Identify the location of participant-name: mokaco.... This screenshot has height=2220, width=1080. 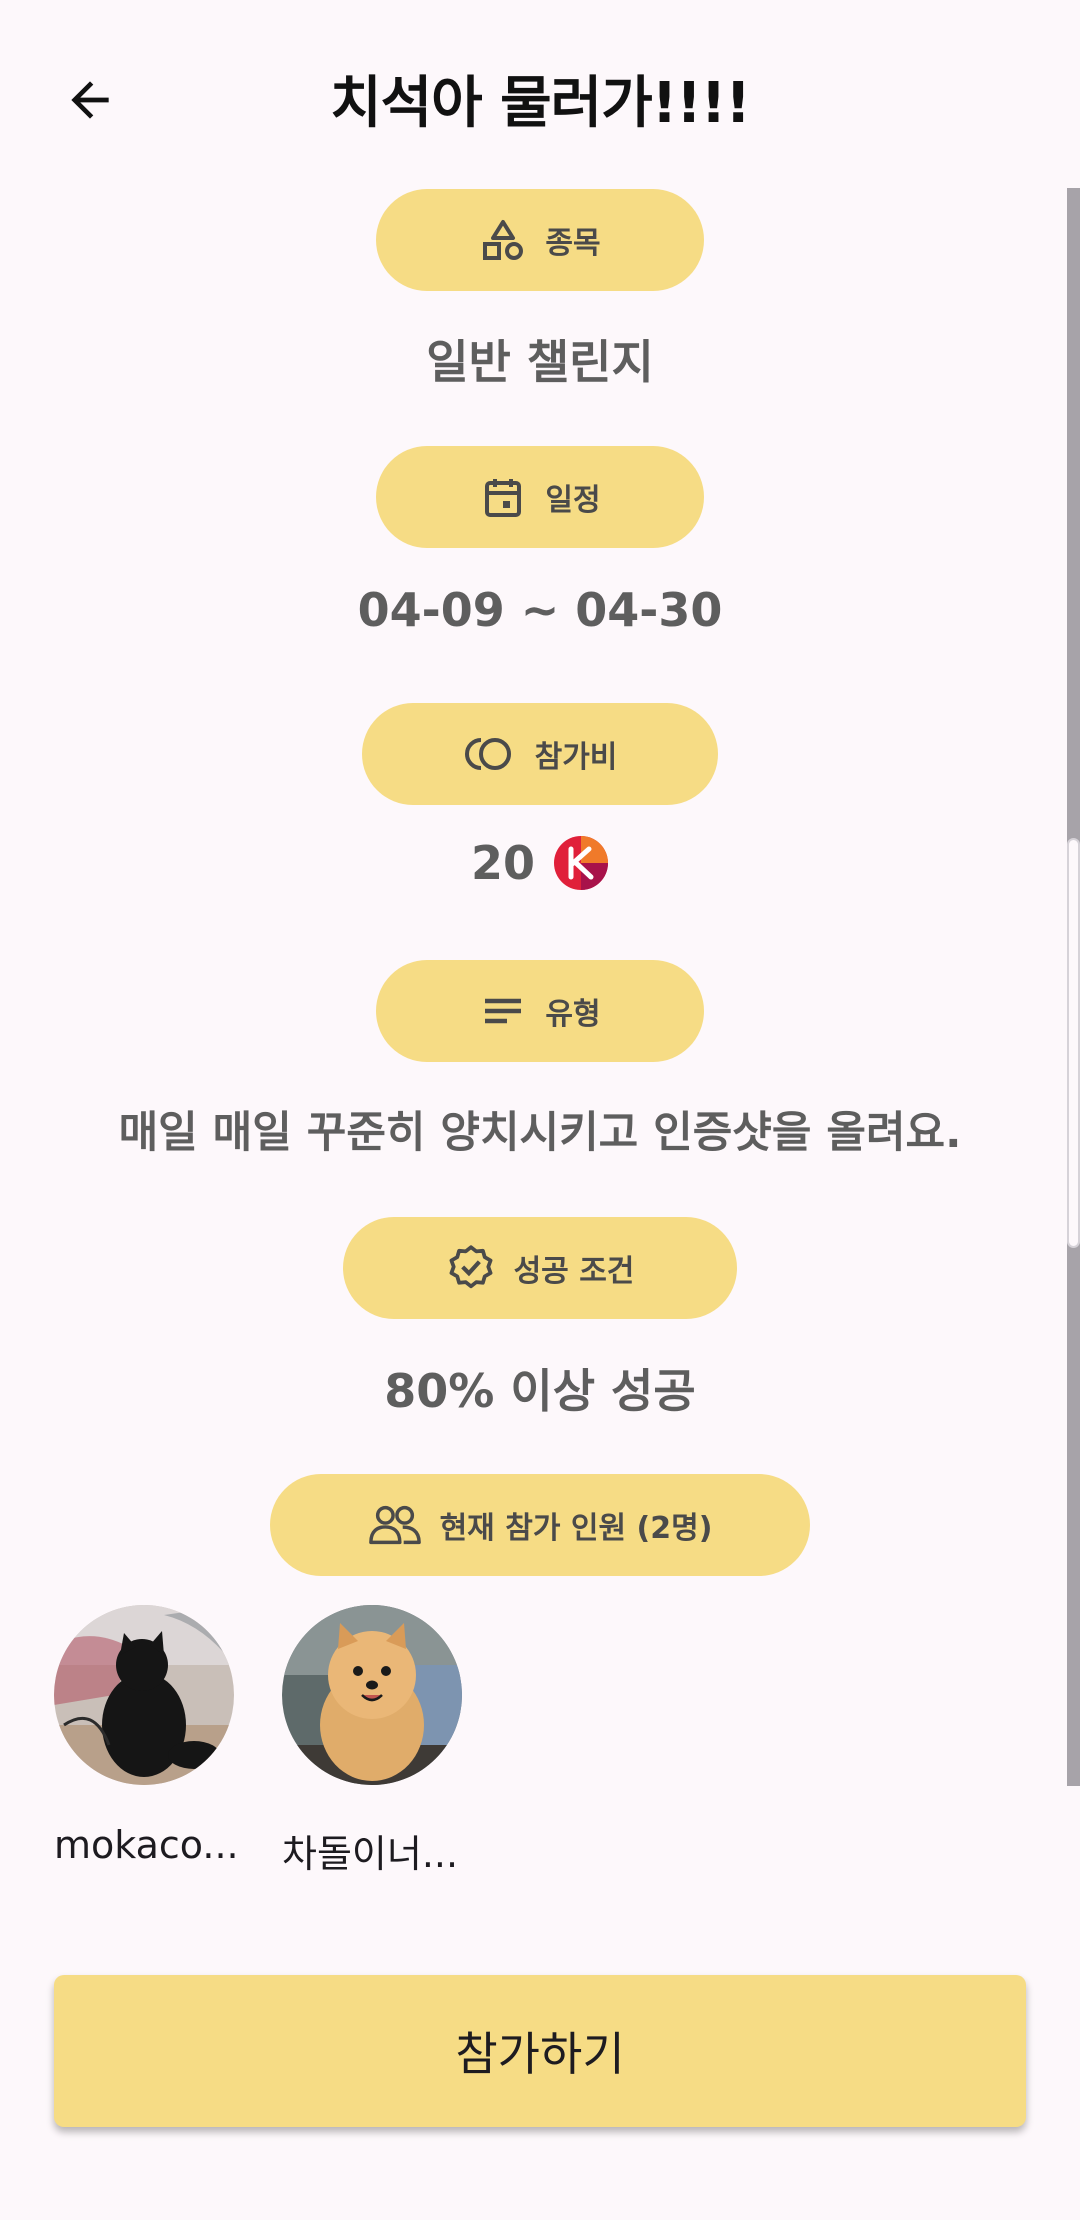
(146, 1845).